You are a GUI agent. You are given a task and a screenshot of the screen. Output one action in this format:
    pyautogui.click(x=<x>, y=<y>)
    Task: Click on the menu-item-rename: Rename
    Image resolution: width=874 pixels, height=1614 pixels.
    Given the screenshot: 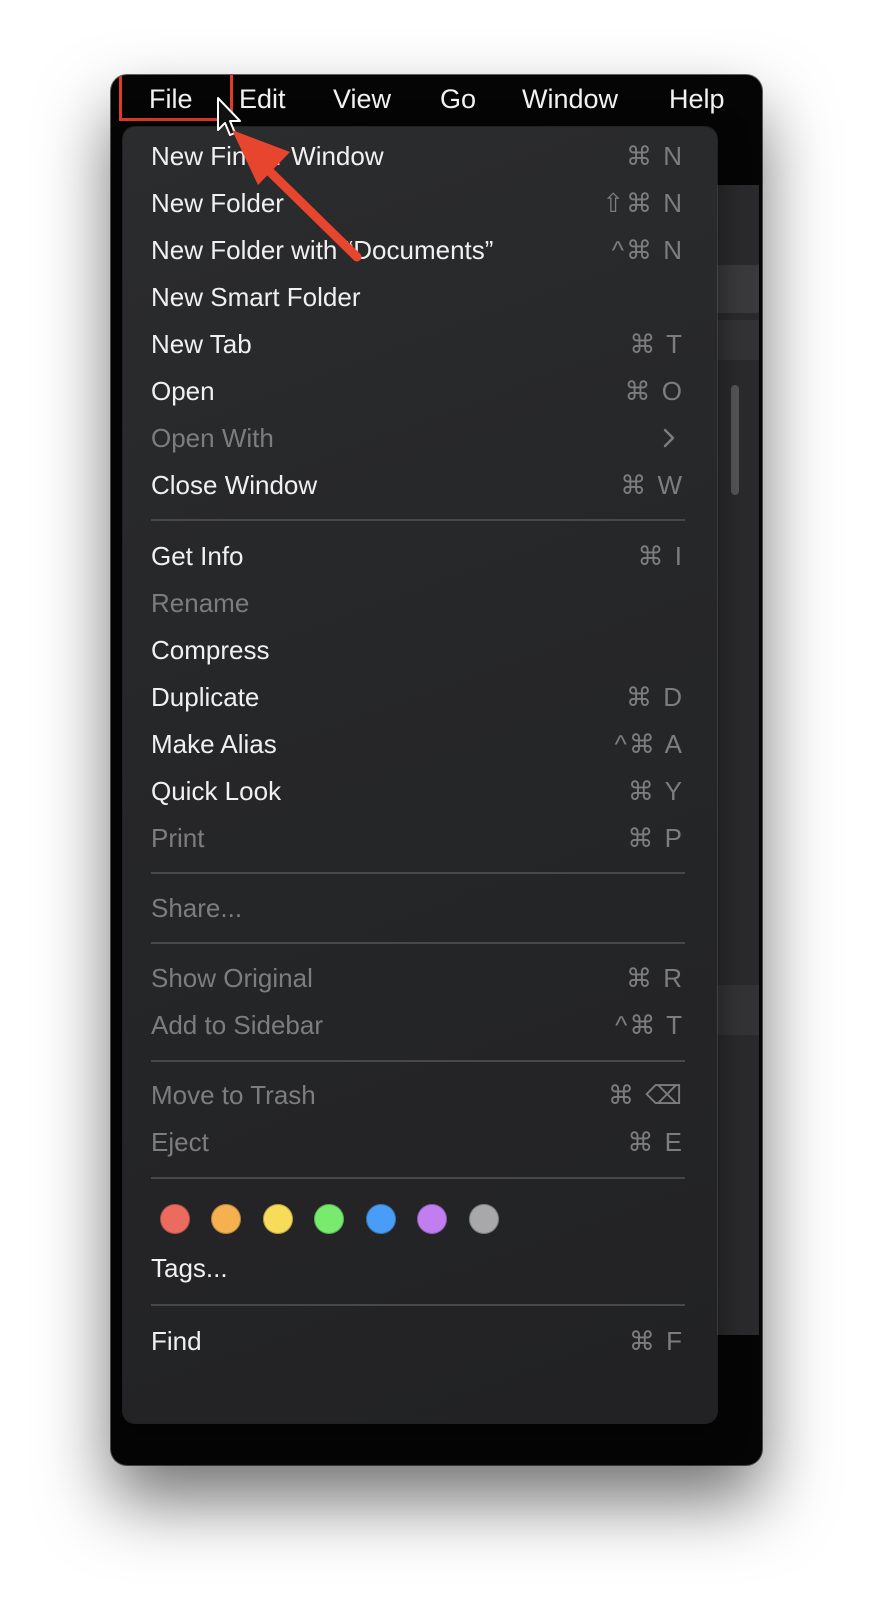 What is the action you would take?
    pyautogui.click(x=420, y=603)
    